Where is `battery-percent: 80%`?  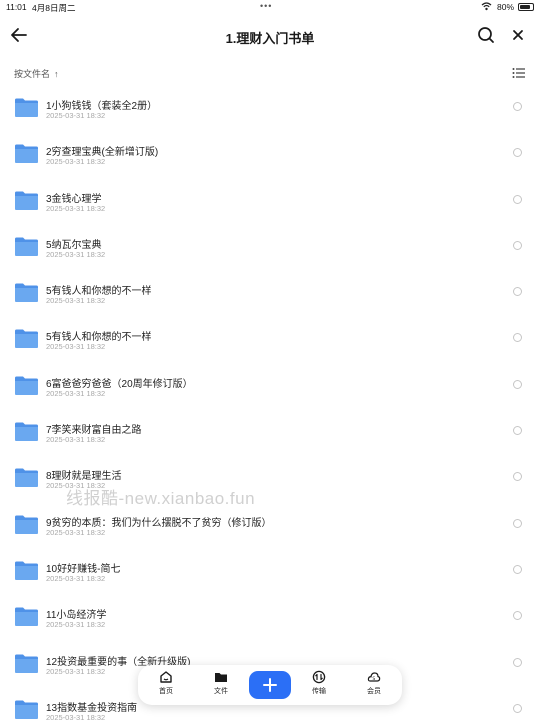 battery-percent: 80% is located at coordinates (505, 7).